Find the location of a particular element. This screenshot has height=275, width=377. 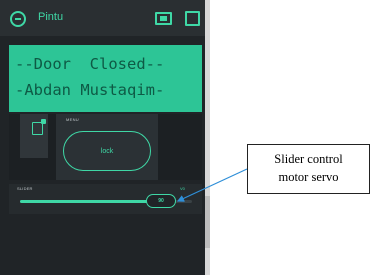

lcd-display: --Door Closed-- -Abdan Mustaqim- is located at coordinates (105, 78).